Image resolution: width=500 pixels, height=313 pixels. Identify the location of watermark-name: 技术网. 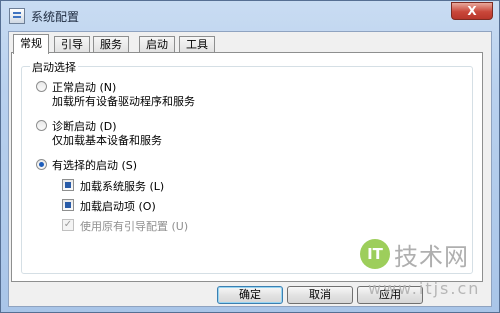
(431, 257).